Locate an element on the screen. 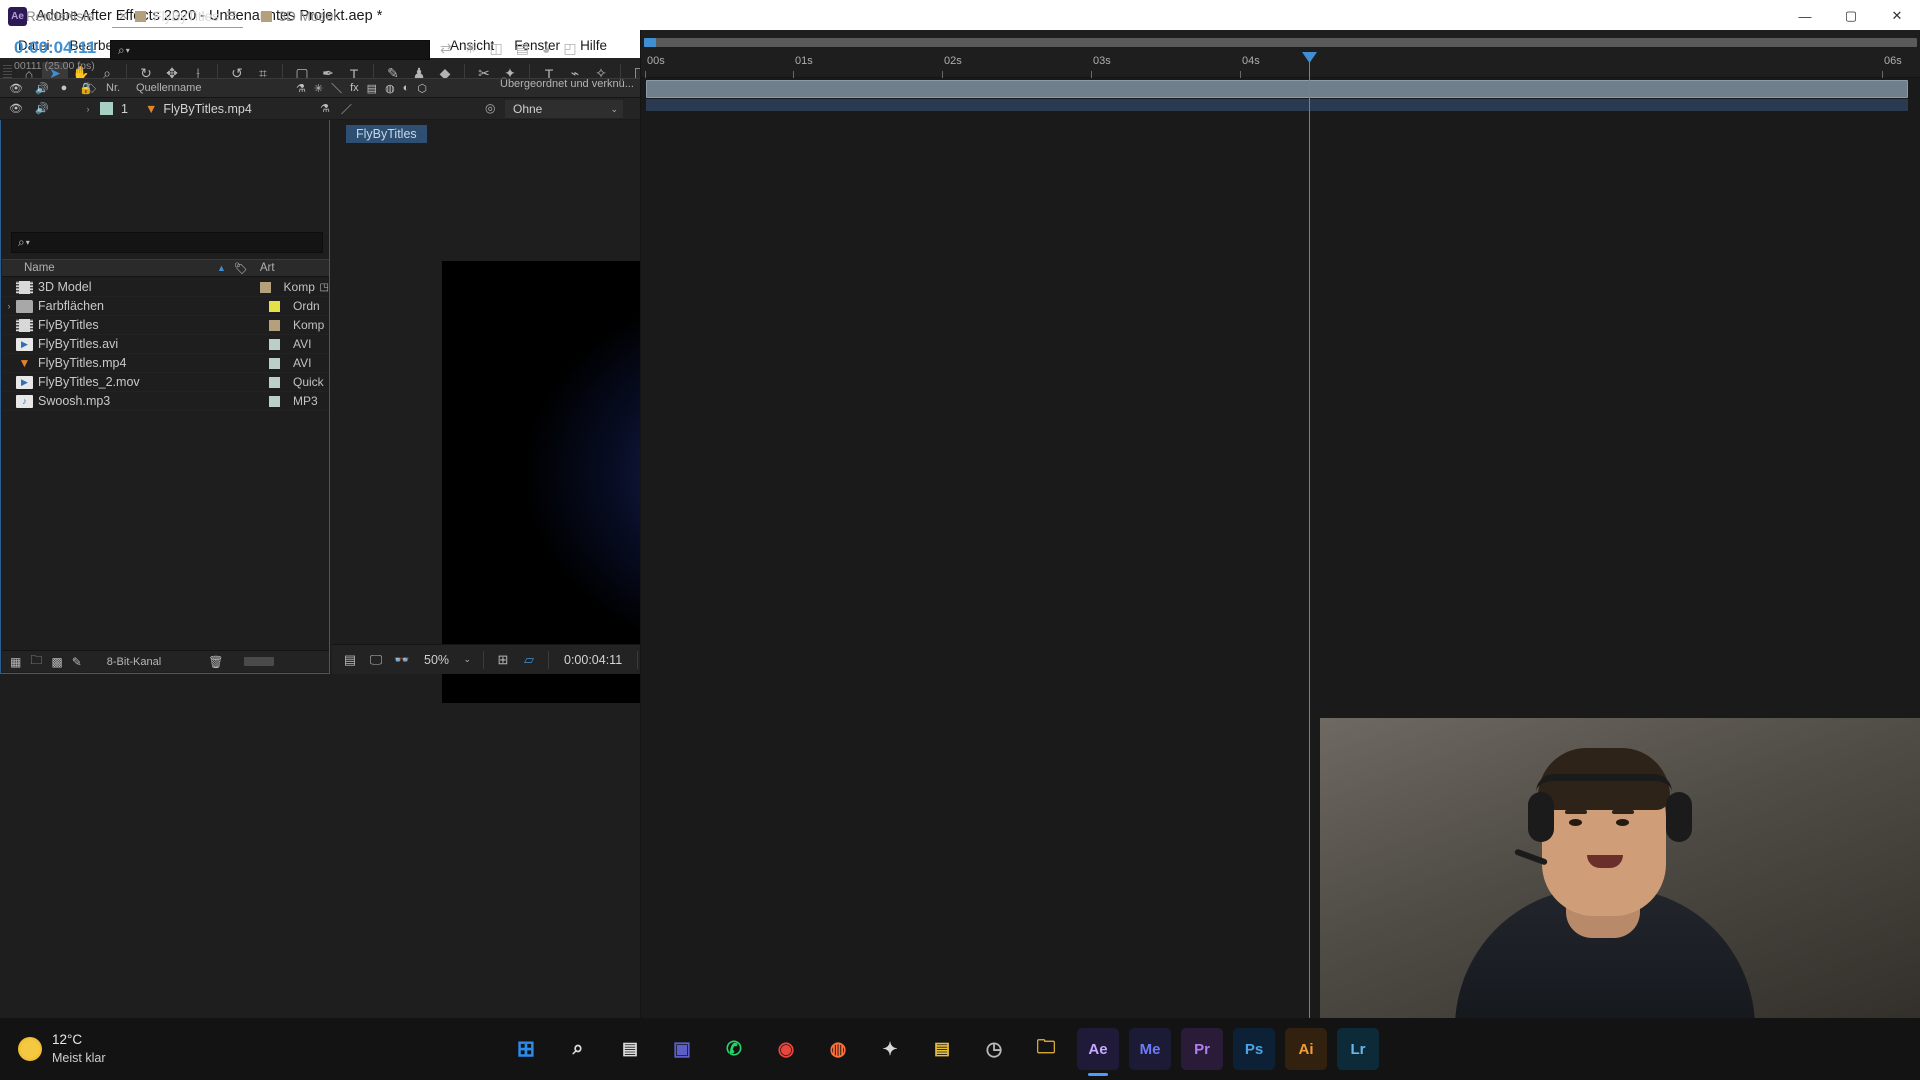  column-type-label: Art is located at coordinates (267, 268).